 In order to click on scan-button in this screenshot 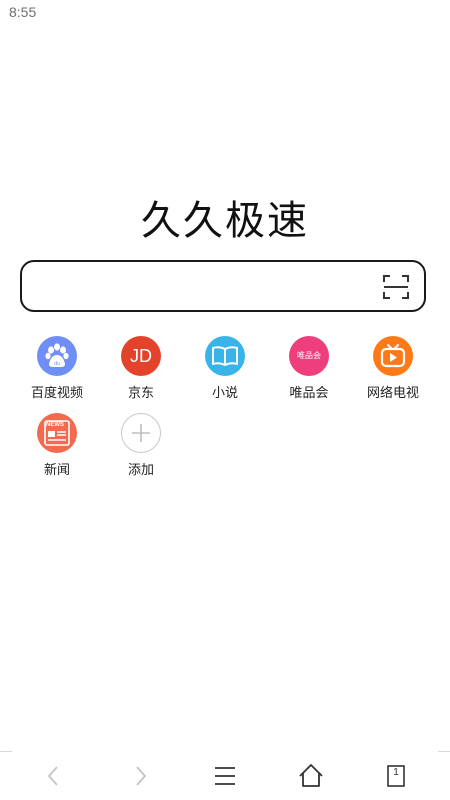, I will do `click(396, 287)`.